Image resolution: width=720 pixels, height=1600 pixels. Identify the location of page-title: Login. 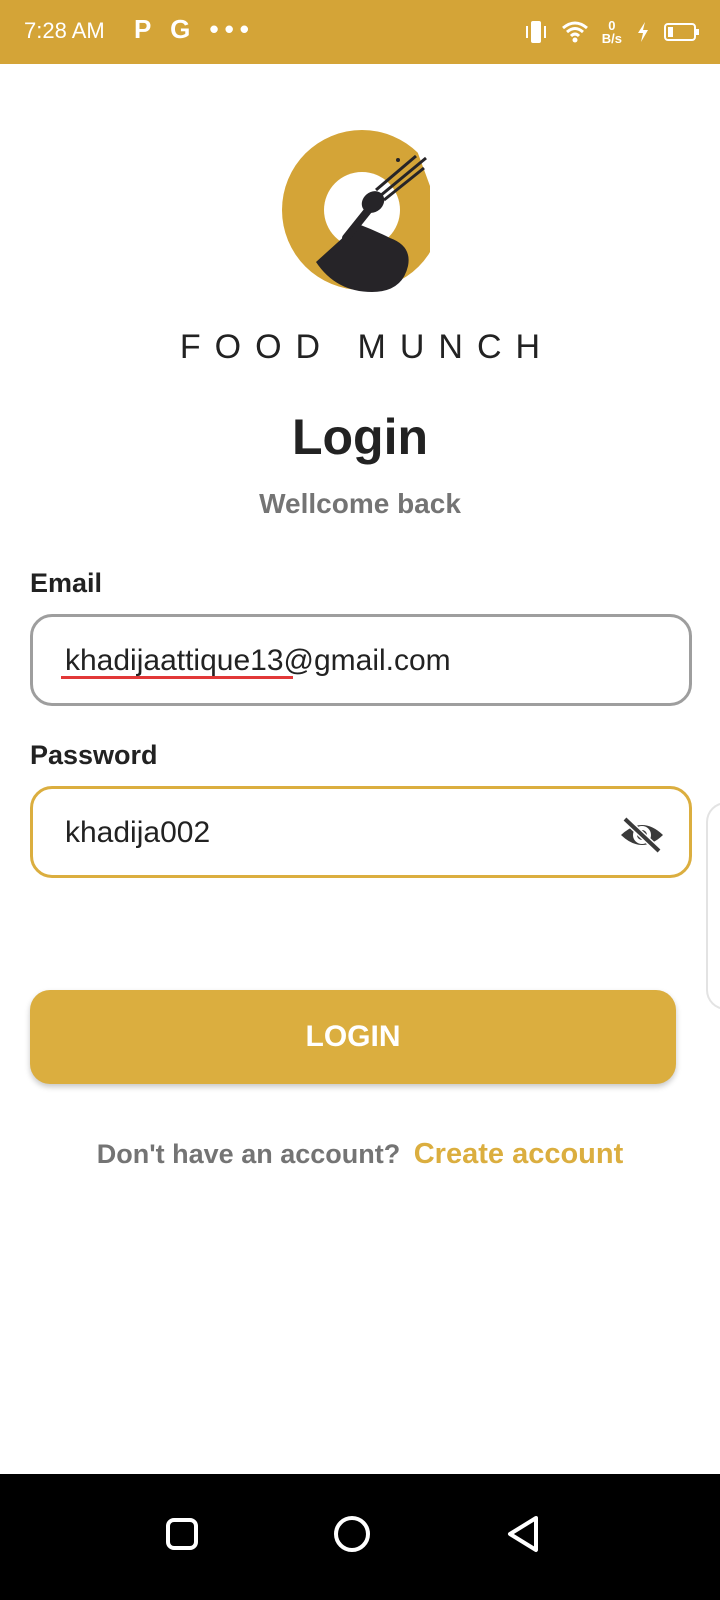
(360, 437).